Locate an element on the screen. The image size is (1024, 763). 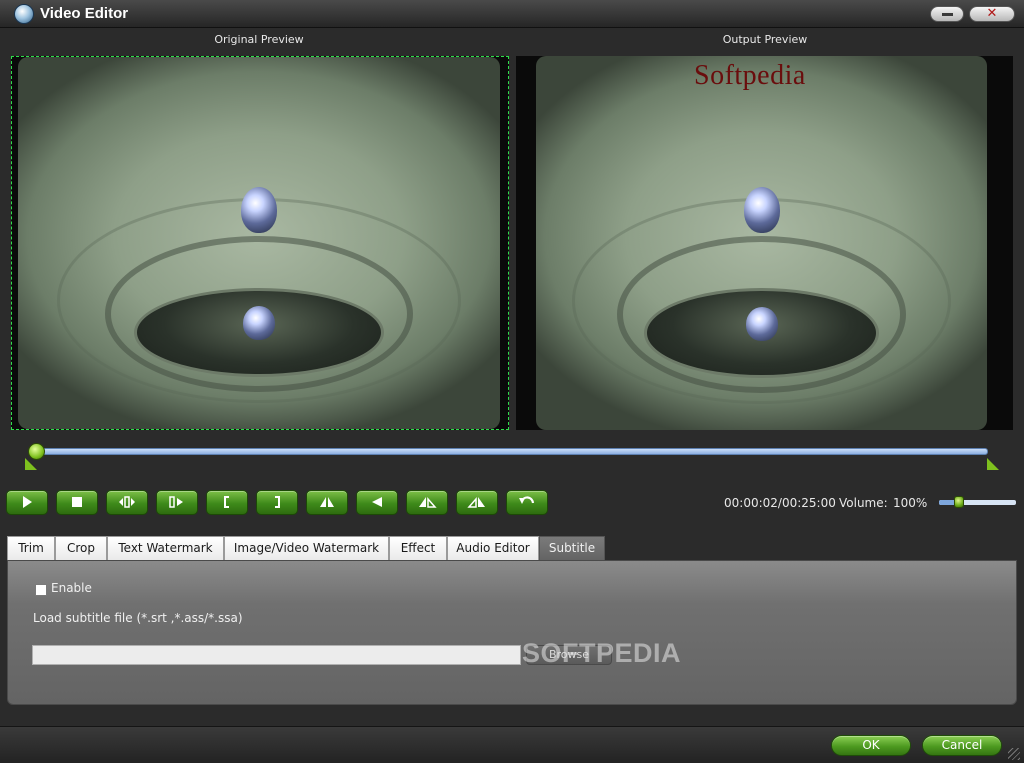
next-frame-icon is located at coordinates (176, 502).